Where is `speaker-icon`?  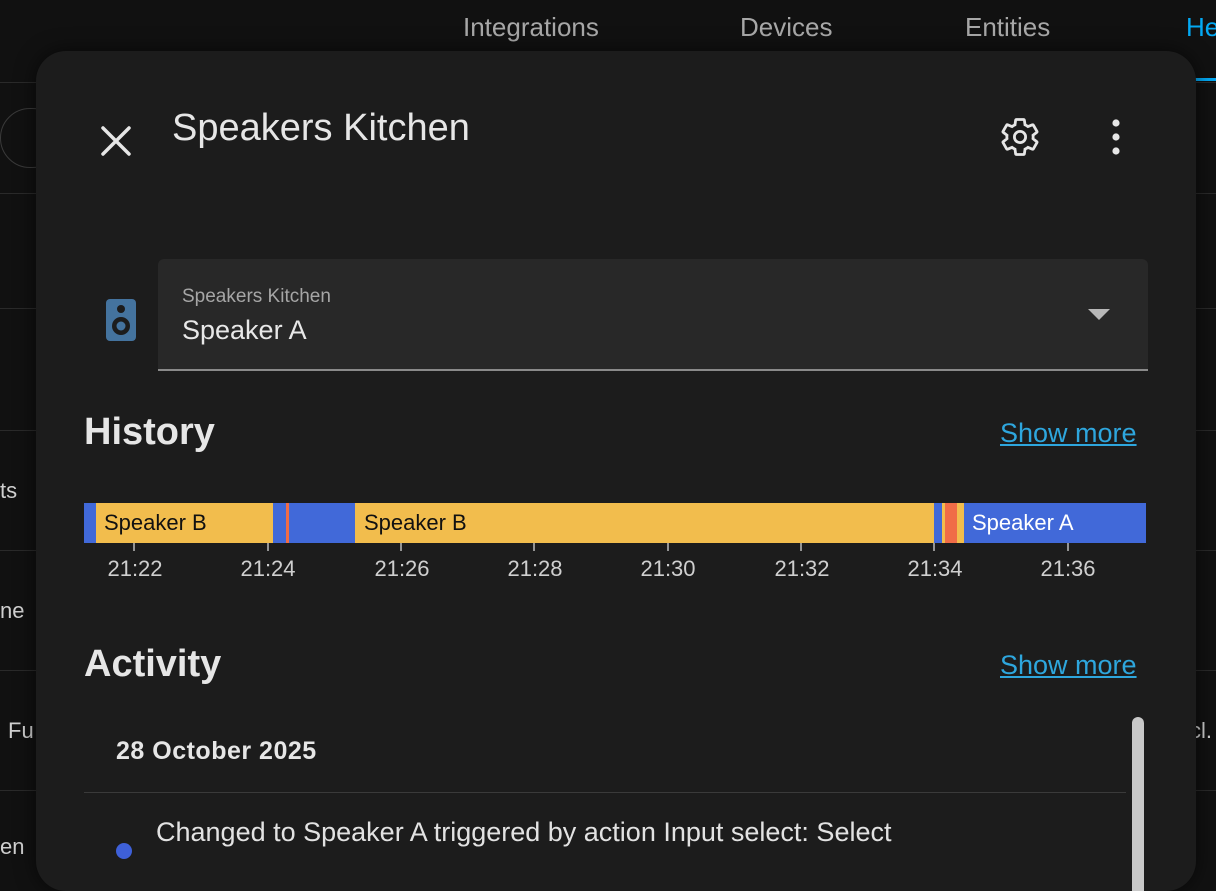
speaker-icon is located at coordinates (121, 322).